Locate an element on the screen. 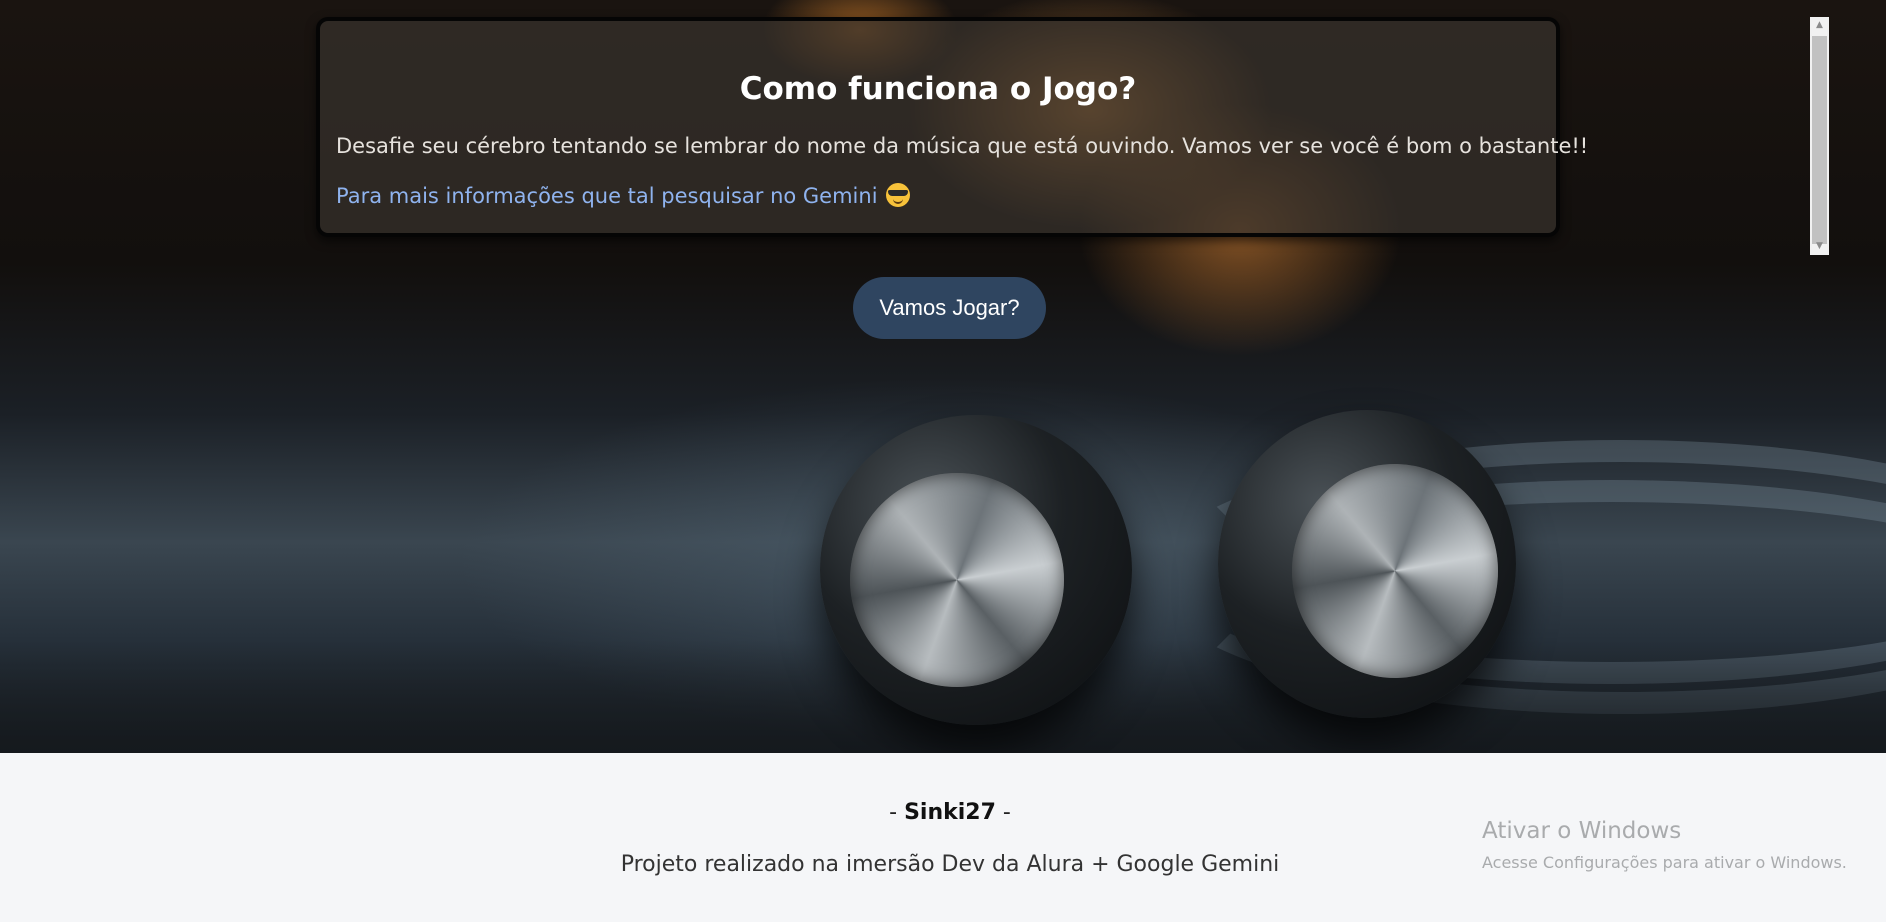 The width and height of the screenshot is (1886, 922). panel-scrollbar: ▲ ▼ is located at coordinates (1819, 136).